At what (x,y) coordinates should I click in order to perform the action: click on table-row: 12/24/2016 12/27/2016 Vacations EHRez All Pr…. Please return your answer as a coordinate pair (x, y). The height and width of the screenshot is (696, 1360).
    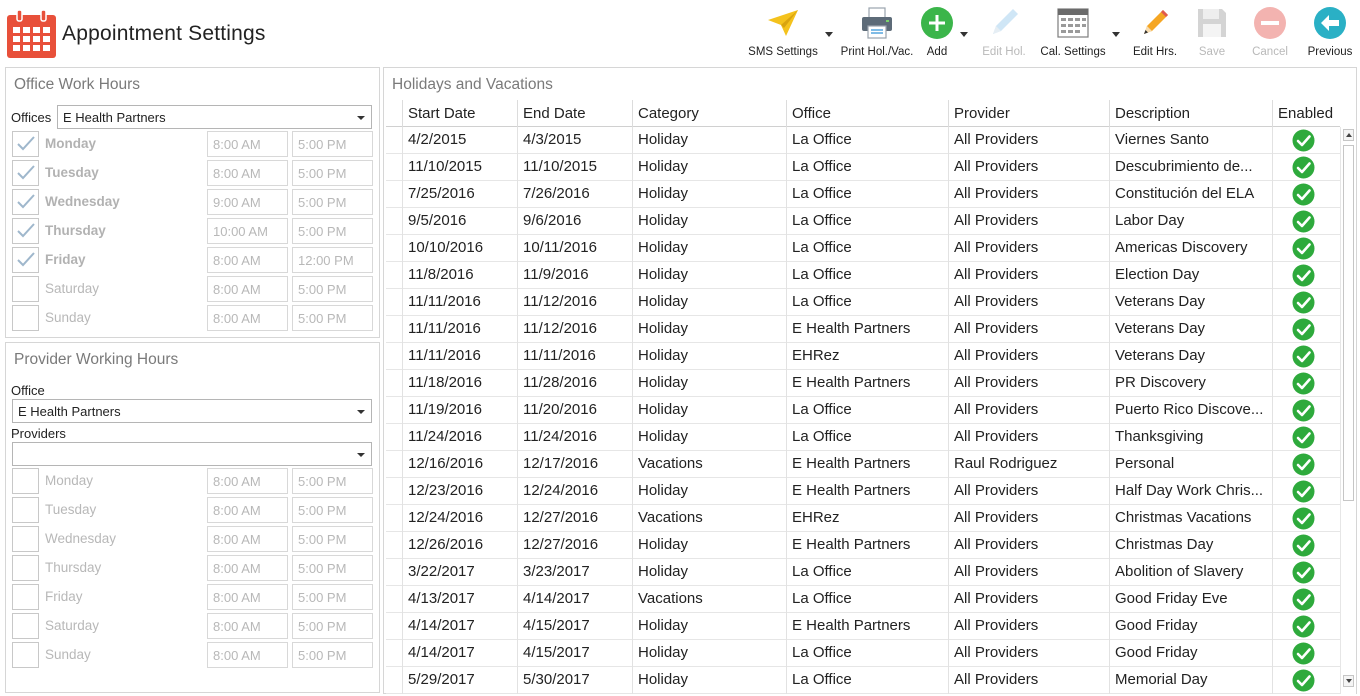
    Looking at the image, I should click on (863, 518).